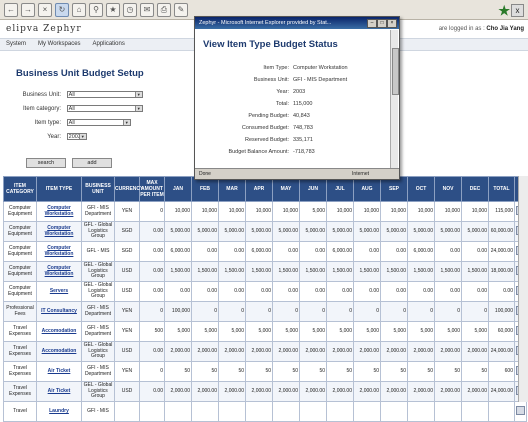  What do you see at coordinates (394, 99) in the screenshot?
I see `popup-scrollbar` at bounding box center [394, 99].